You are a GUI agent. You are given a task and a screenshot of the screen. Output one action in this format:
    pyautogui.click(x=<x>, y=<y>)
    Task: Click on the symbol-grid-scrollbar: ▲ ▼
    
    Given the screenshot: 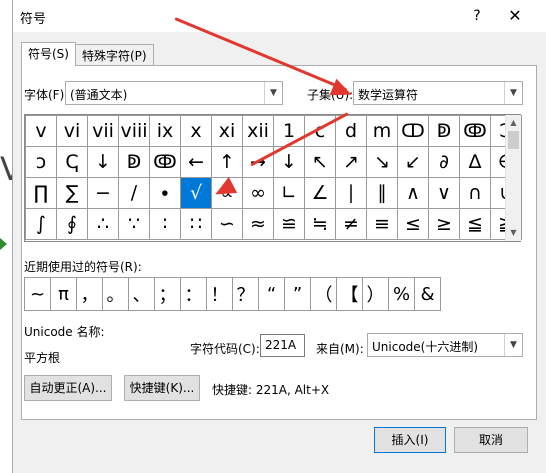 What is the action you would take?
    pyautogui.click(x=513, y=178)
    